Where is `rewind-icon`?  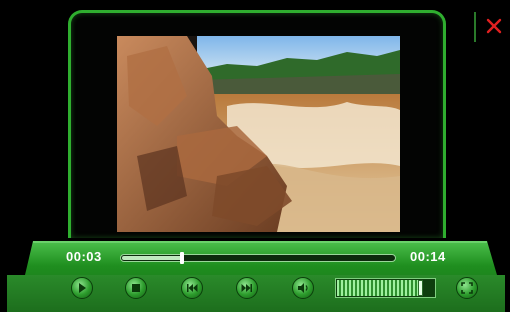 rewind-icon is located at coordinates (192, 288).